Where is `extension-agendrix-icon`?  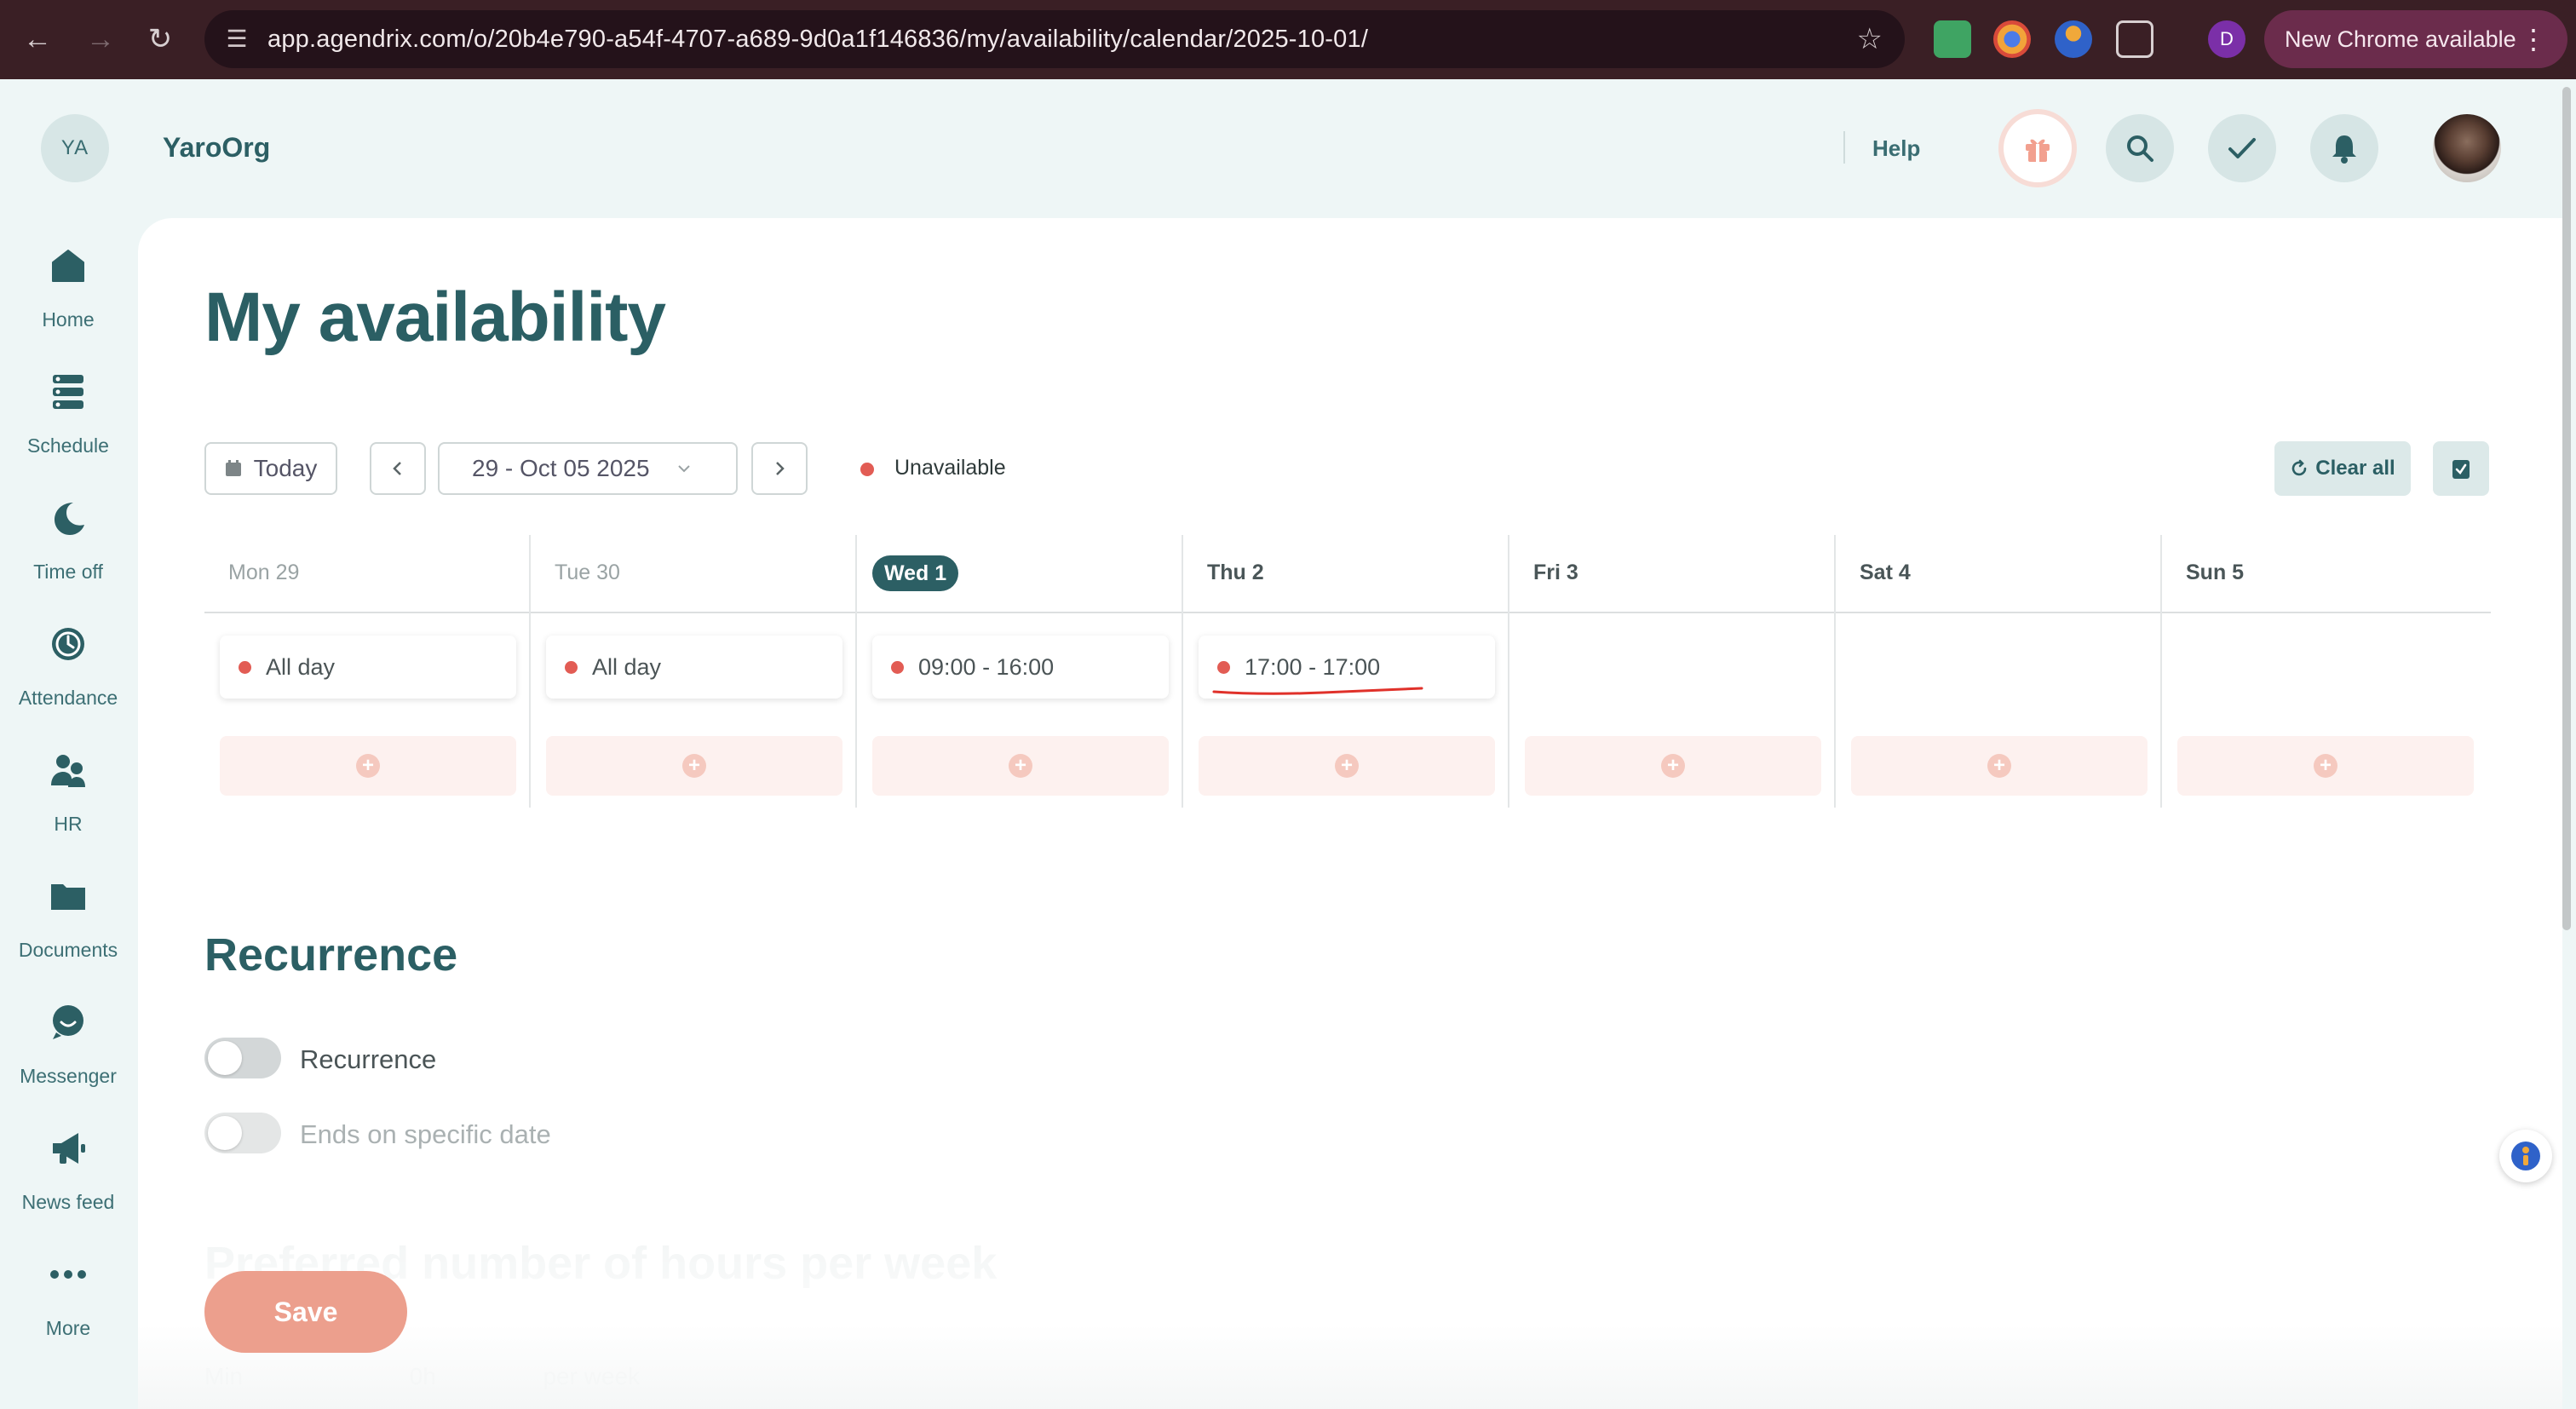
extension-agendrix-icon is located at coordinates (2073, 39).